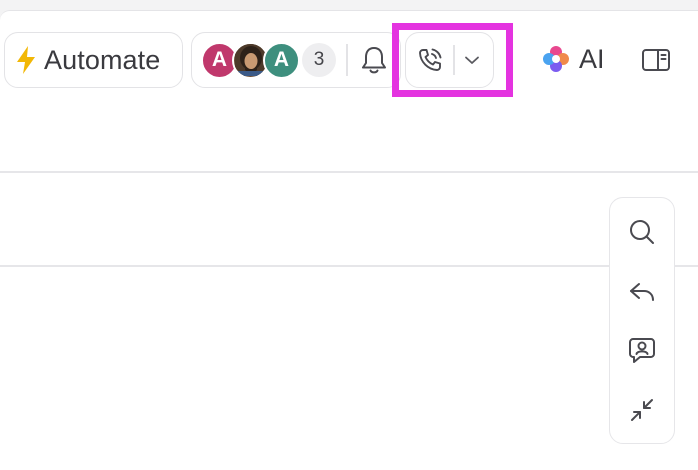  What do you see at coordinates (102, 59) in the screenshot?
I see `automate-label: Automate` at bounding box center [102, 59].